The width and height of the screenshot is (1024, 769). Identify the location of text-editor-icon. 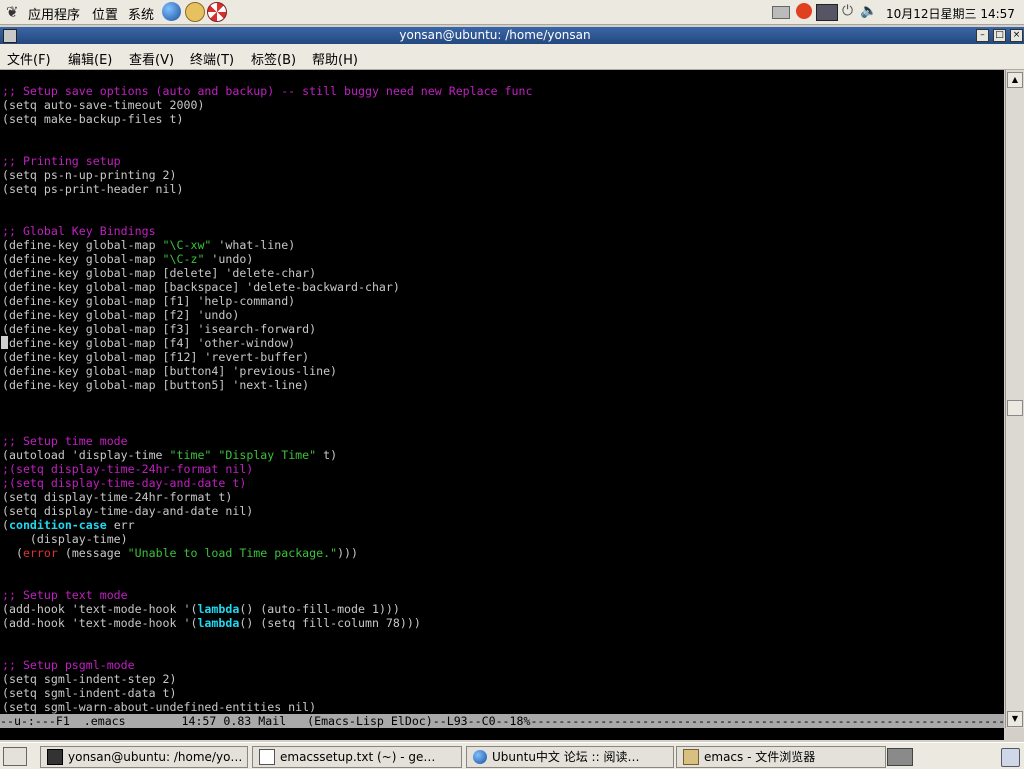
(267, 756).